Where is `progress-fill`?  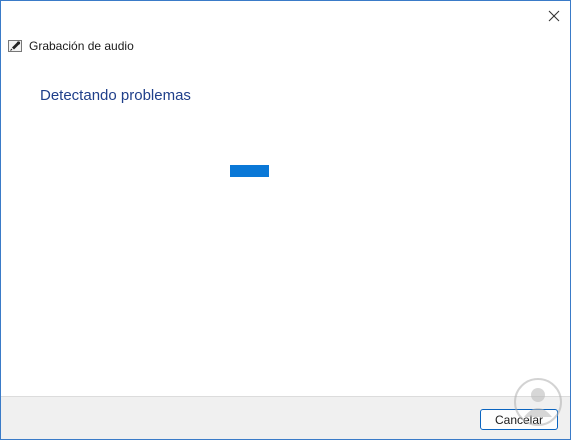
progress-fill is located at coordinates (249, 171).